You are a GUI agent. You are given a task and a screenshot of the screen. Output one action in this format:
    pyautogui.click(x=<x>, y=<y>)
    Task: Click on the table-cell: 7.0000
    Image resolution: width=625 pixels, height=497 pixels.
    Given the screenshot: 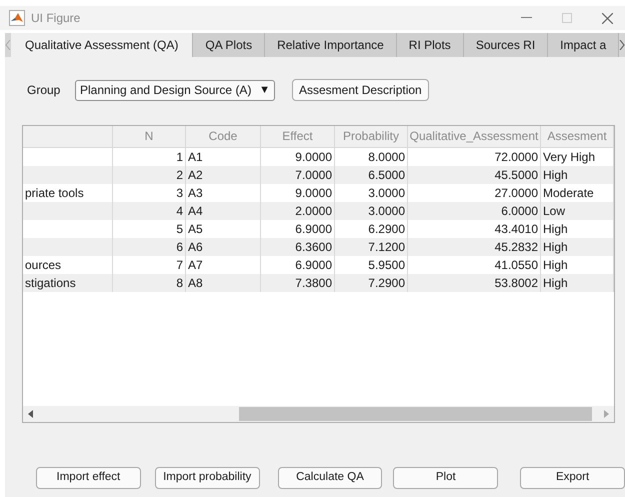 What is the action you would take?
    pyautogui.click(x=298, y=175)
    